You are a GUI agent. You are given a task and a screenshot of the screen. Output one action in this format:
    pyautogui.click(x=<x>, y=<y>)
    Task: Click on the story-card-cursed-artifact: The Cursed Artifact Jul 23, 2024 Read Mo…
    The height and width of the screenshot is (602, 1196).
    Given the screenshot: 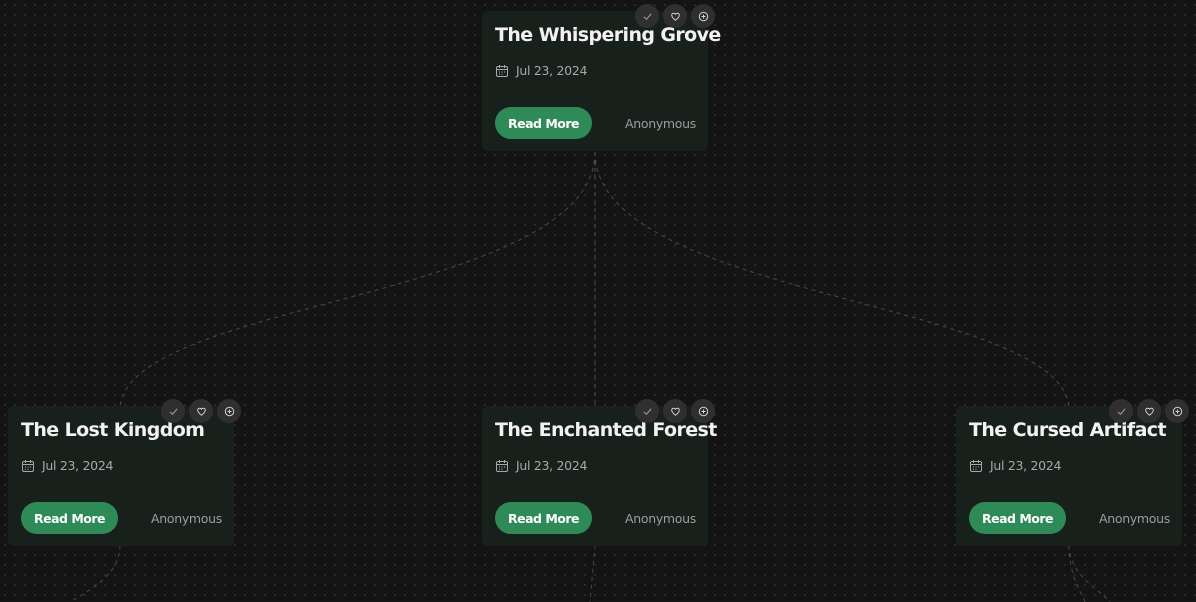 What is the action you would take?
    pyautogui.click(x=1072, y=472)
    